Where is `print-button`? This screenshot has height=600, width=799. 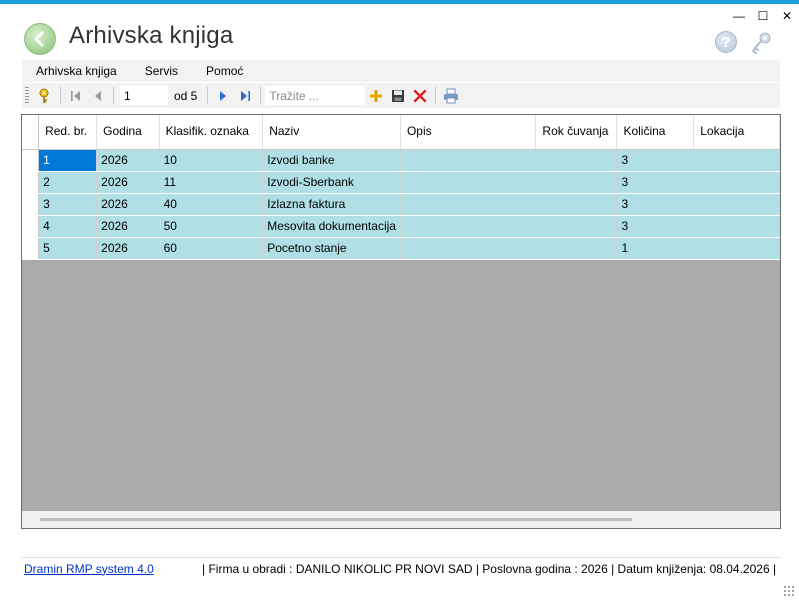
print-button is located at coordinates (451, 96).